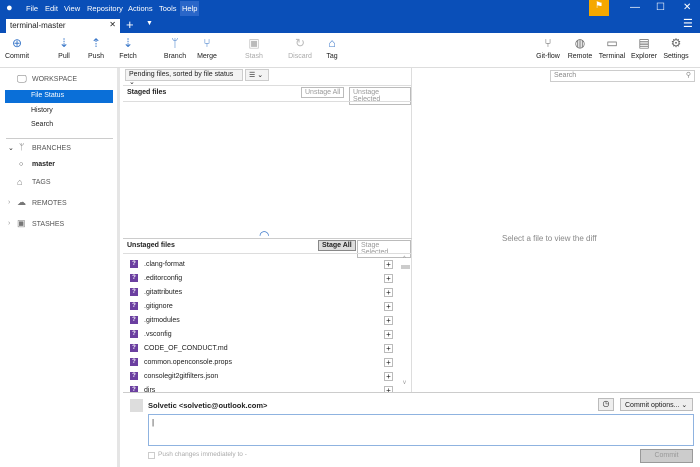 The image size is (700, 467). I want to click on tab-bar: terminal-master ✕ + ▼ ☰, so click(350, 25).